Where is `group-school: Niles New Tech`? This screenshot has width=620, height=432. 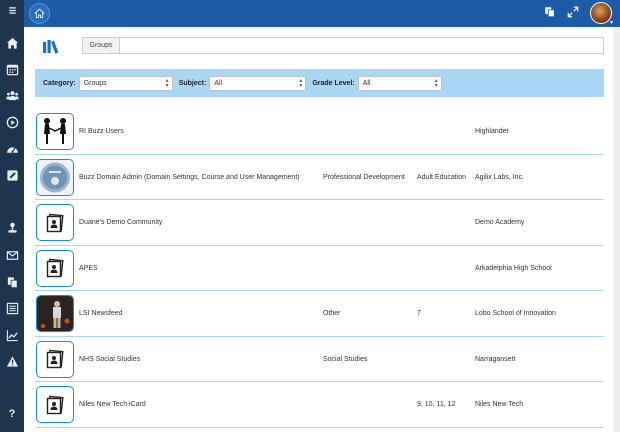
group-school: Niles New Tech is located at coordinates (499, 405).